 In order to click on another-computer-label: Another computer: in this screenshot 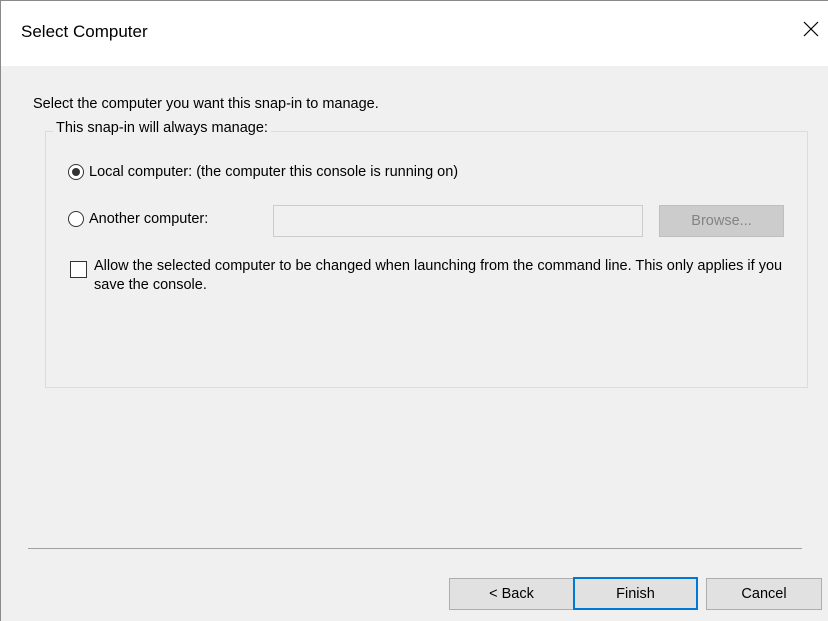, I will do `click(149, 219)`.